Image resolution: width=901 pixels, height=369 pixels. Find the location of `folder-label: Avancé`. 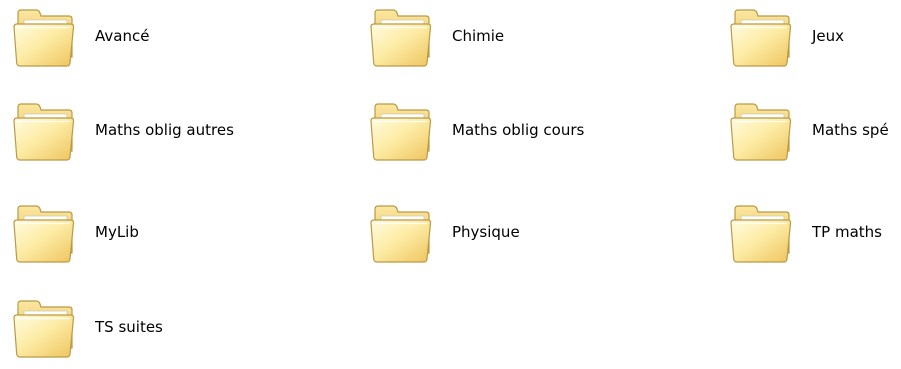

folder-label: Avancé is located at coordinates (122, 36).